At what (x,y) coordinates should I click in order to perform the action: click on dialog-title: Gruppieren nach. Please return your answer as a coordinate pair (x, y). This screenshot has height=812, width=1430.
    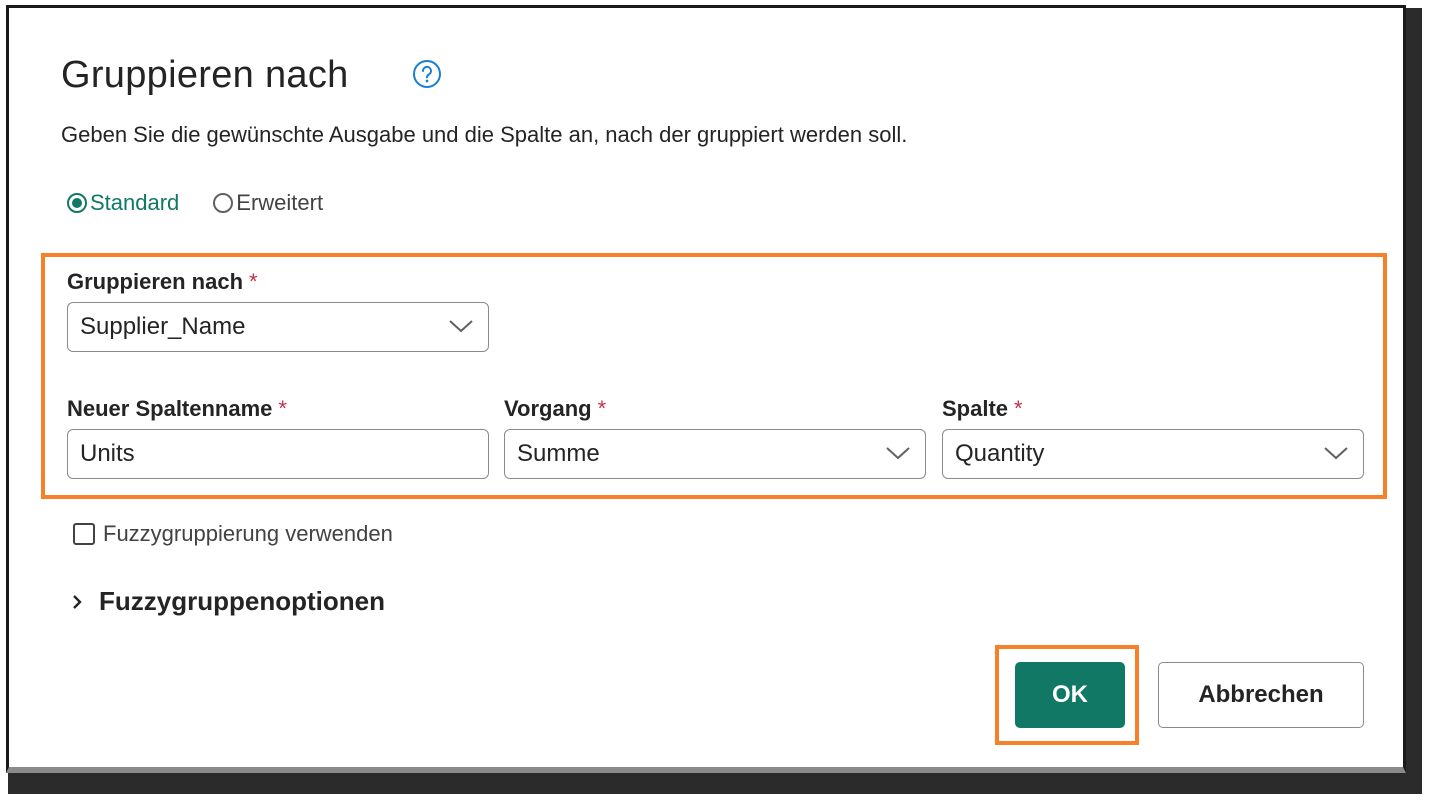
    Looking at the image, I should click on (205, 75).